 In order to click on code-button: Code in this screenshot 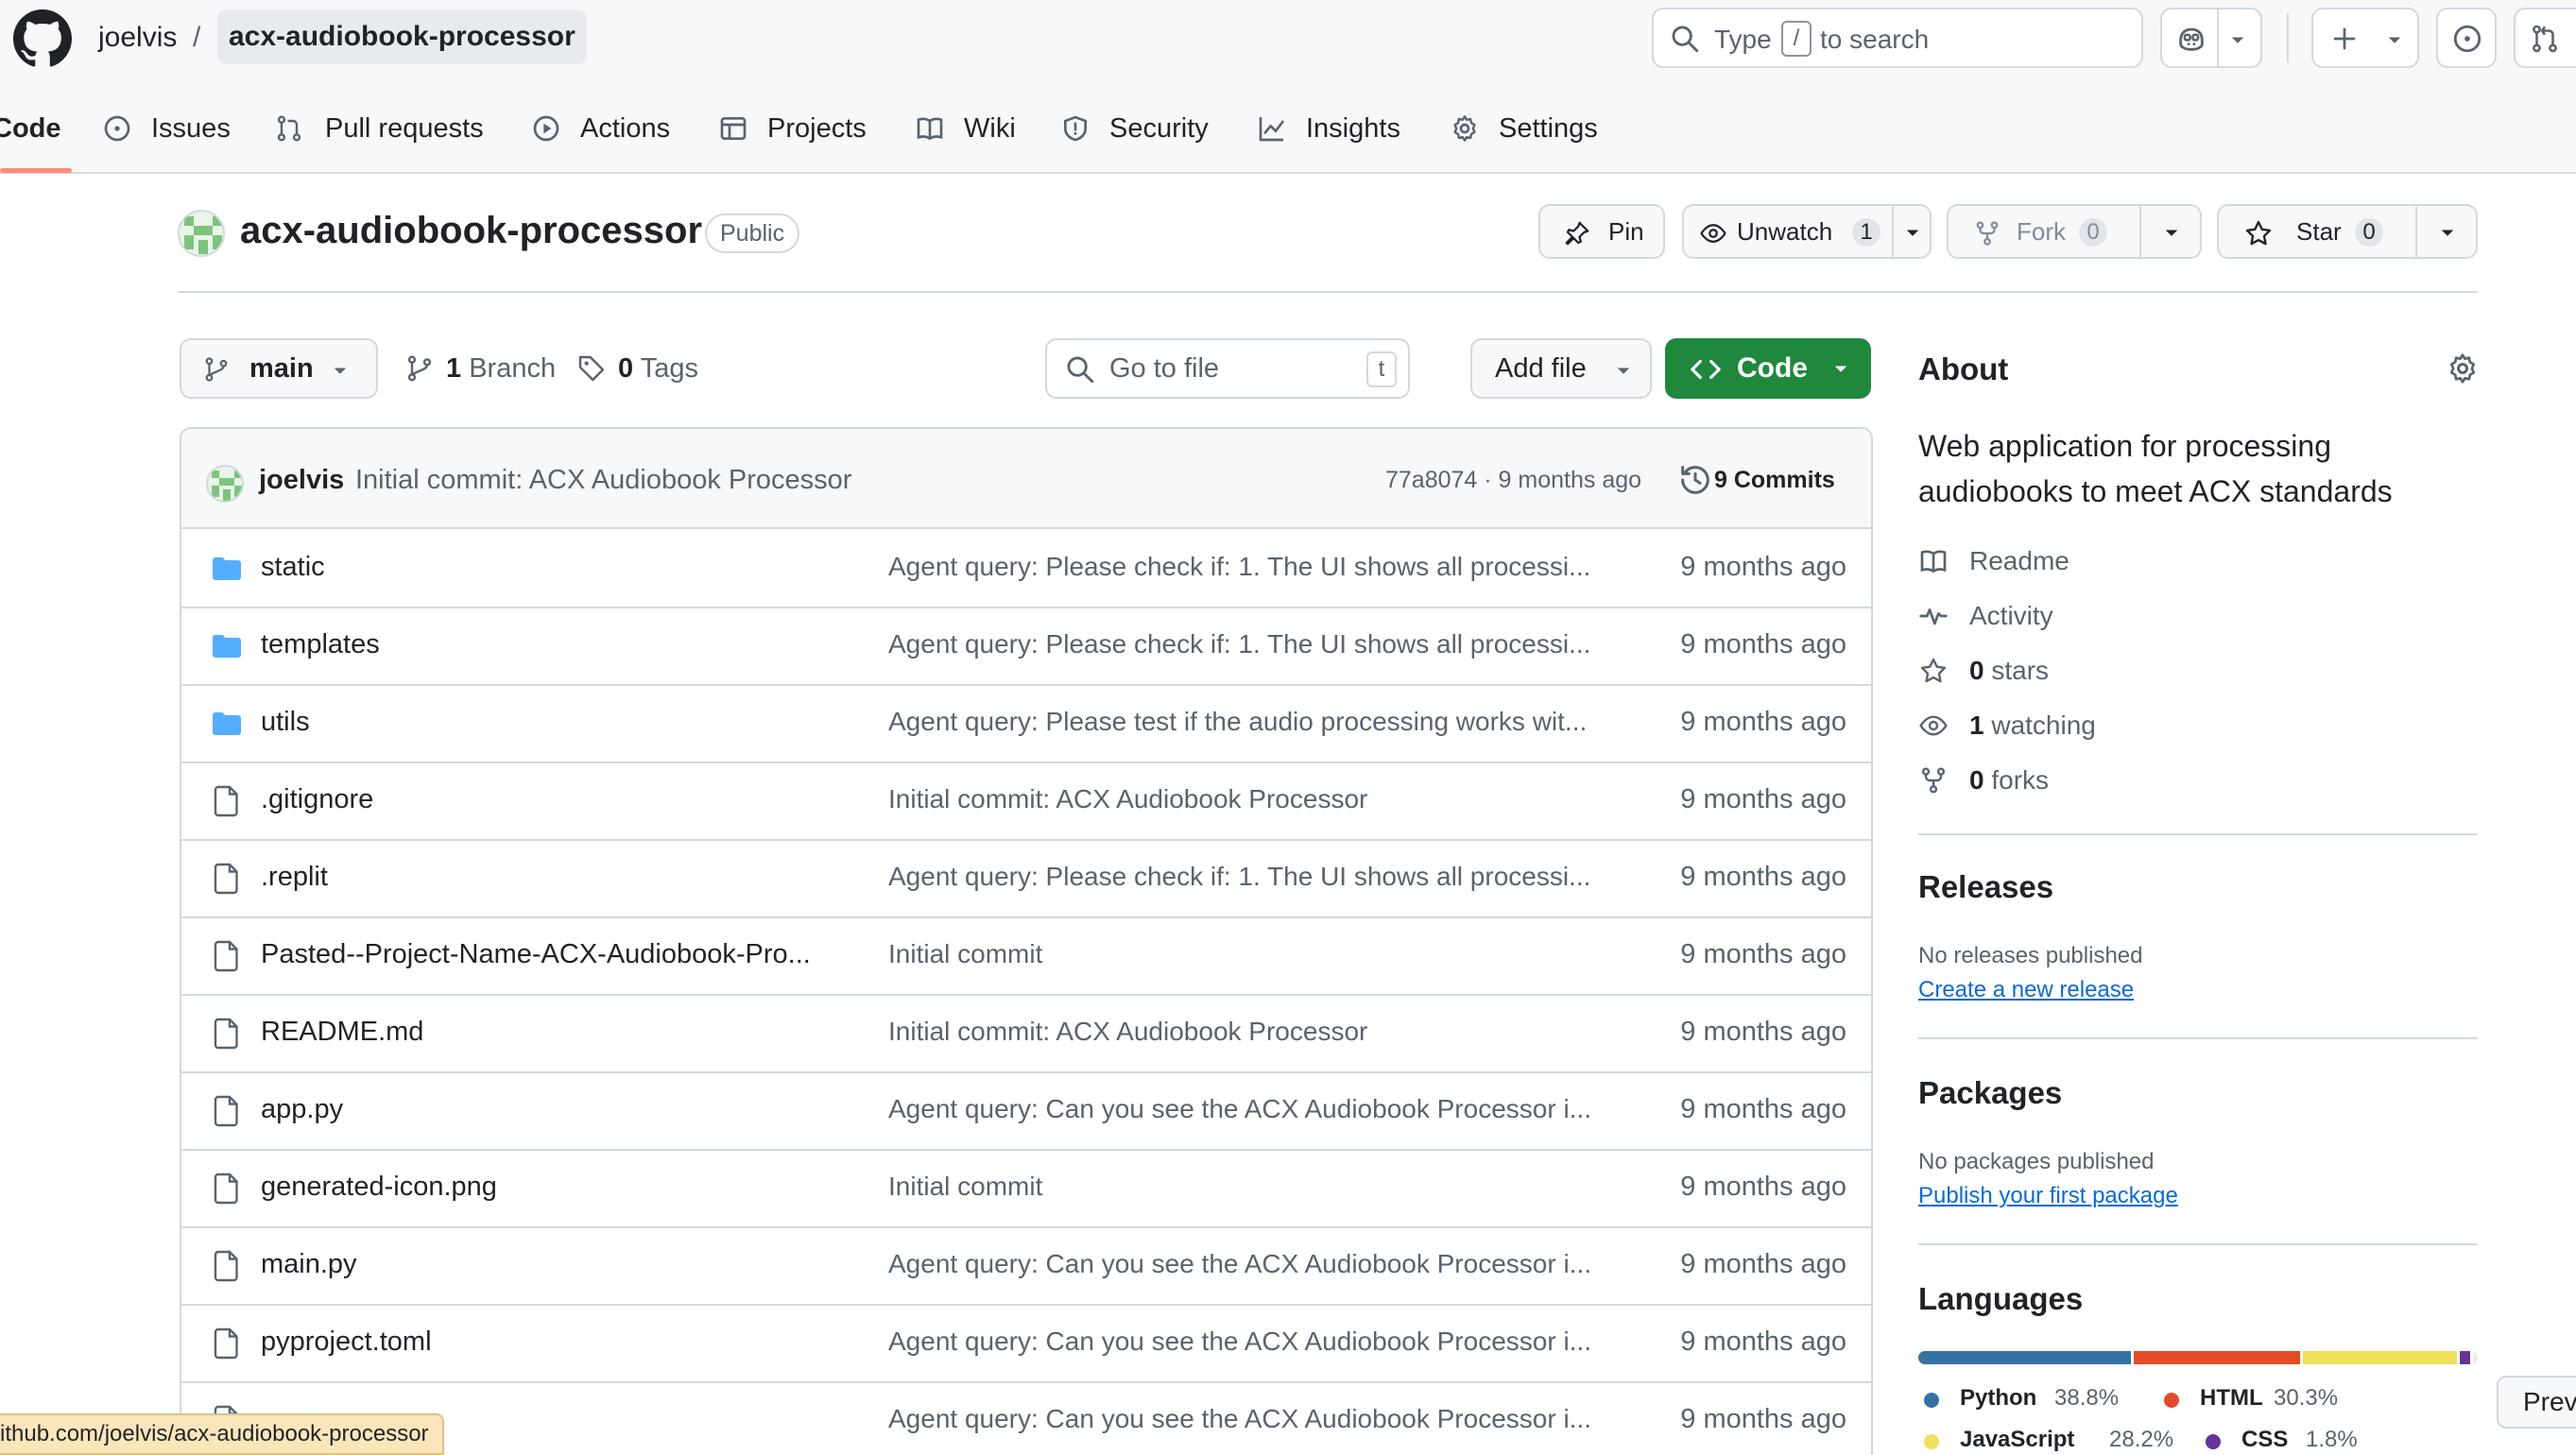, I will do `click(1768, 368)`.